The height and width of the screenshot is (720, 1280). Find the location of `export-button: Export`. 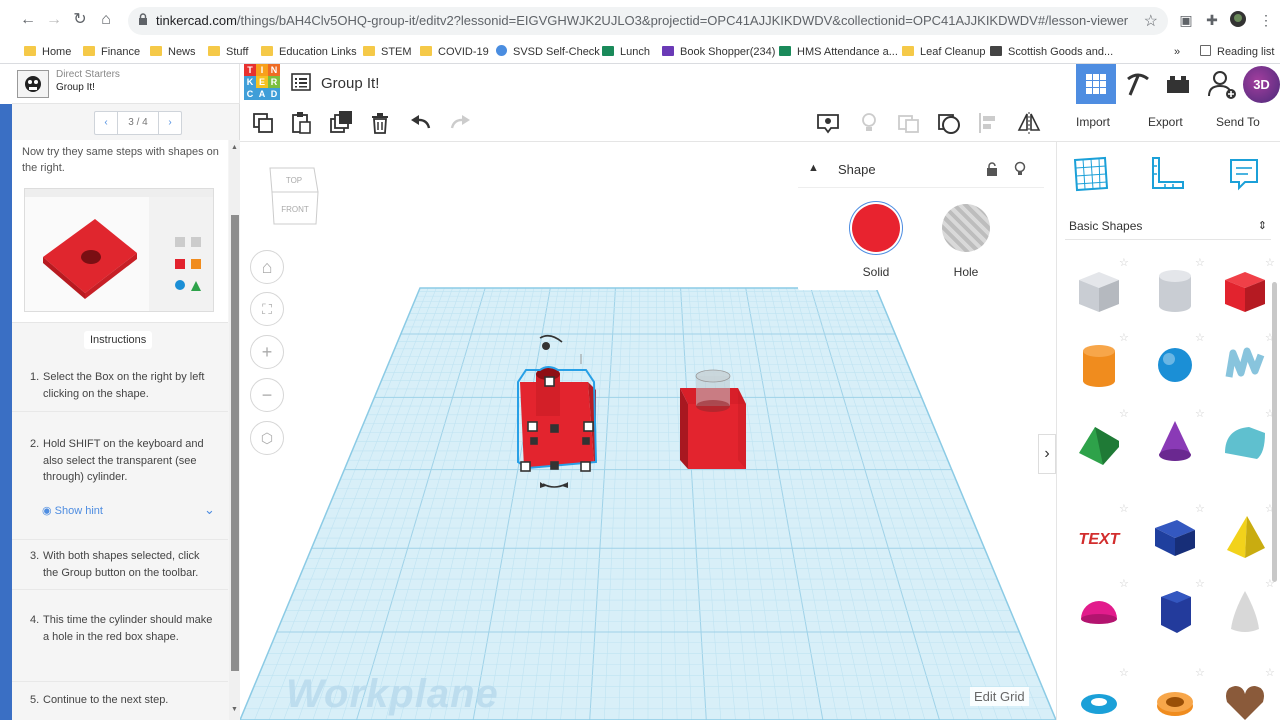

export-button: Export is located at coordinates (1165, 122).